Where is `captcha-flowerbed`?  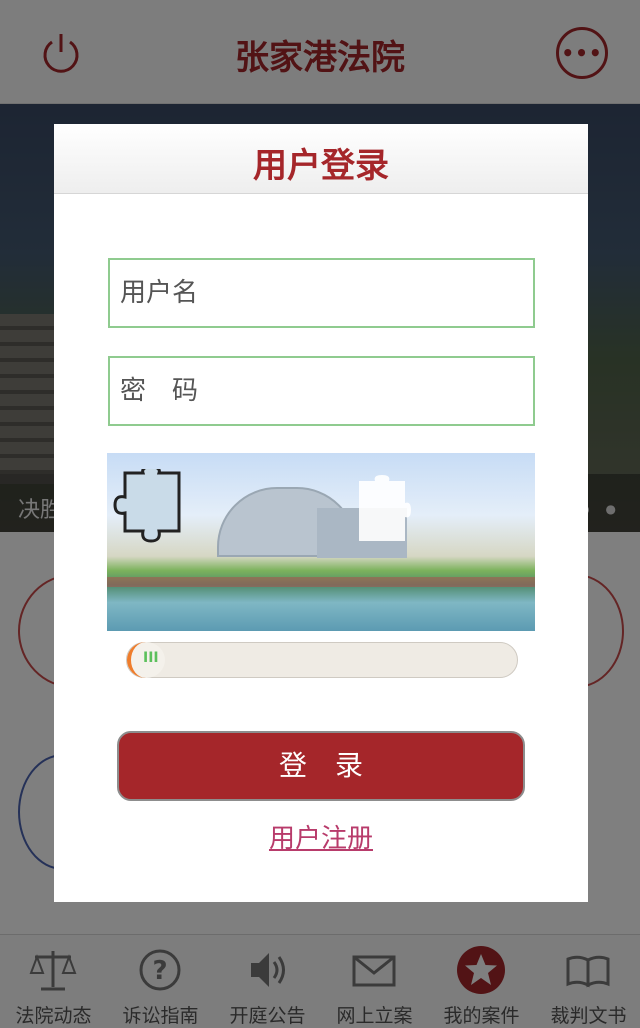 captcha-flowerbed is located at coordinates (321, 582).